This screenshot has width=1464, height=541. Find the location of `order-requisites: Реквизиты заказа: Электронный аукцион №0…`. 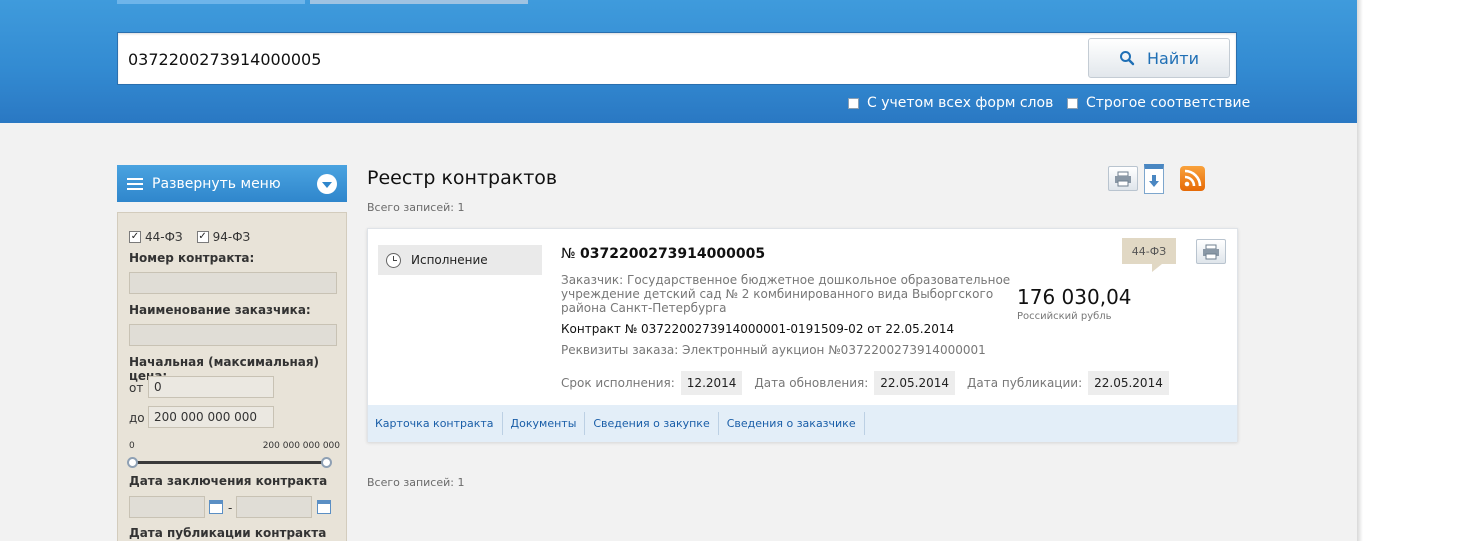

order-requisites: Реквизиты заказа: Электронный аукцион №0… is located at coordinates (773, 350).